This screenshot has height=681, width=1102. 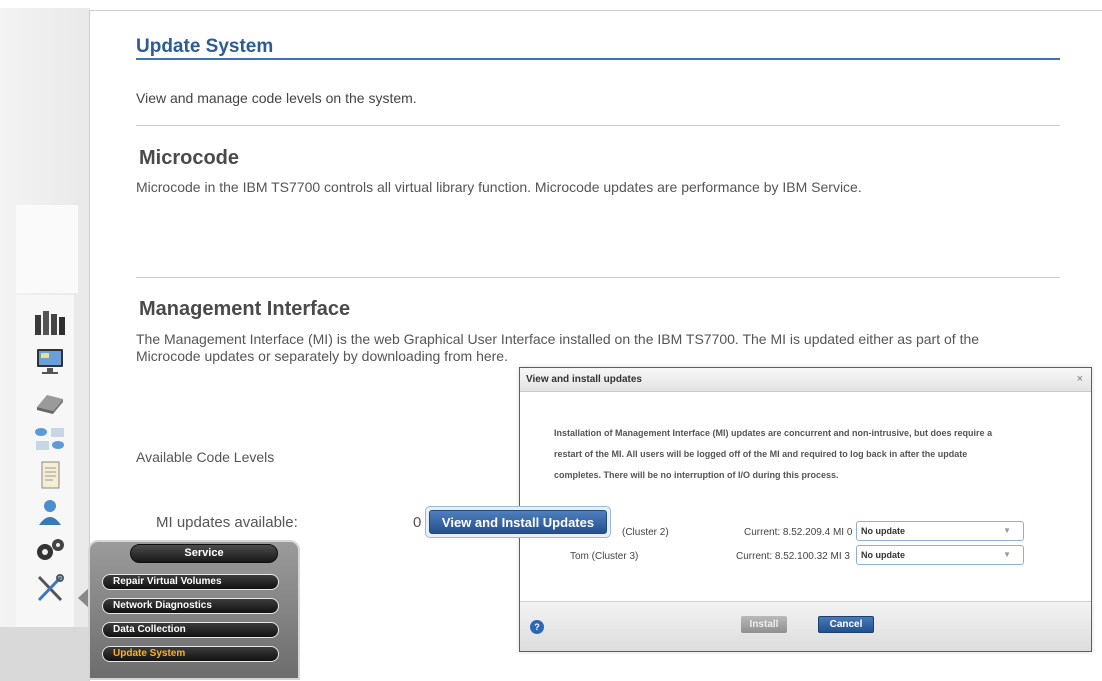 What do you see at coordinates (205, 457) in the screenshot?
I see `available-code-levels-label: Available Code Levels` at bounding box center [205, 457].